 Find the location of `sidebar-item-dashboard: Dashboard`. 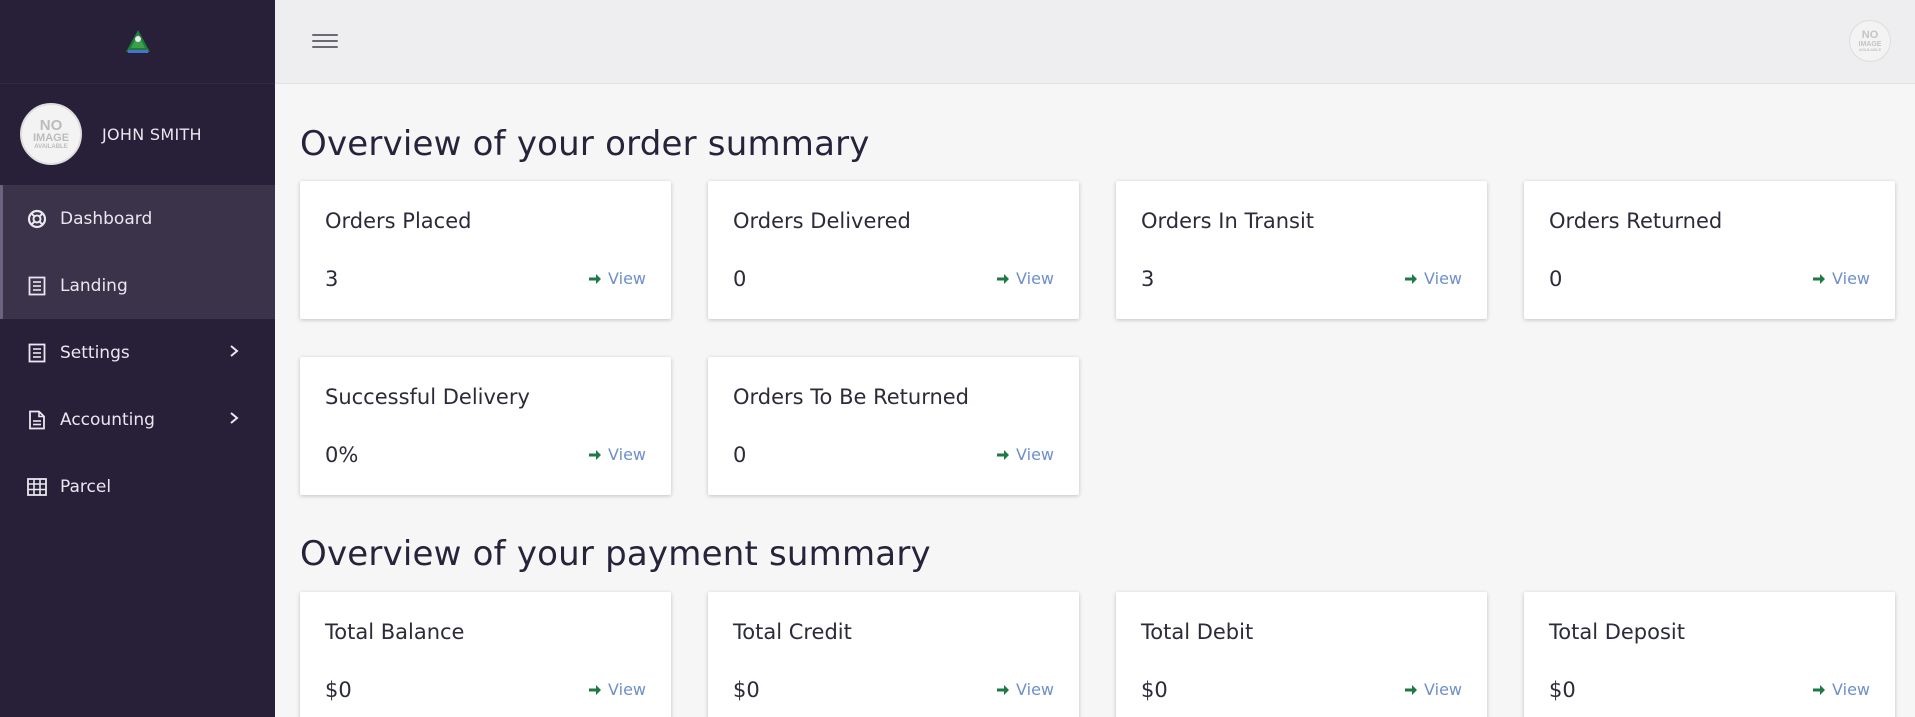

sidebar-item-dashboard: Dashboard is located at coordinates (137, 218).